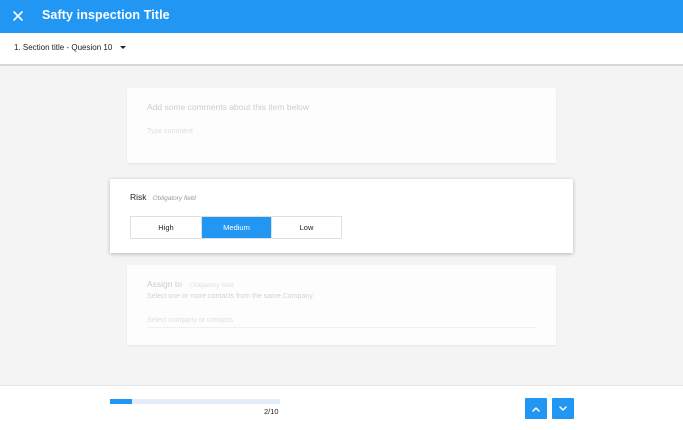 The width and height of the screenshot is (683, 430). What do you see at coordinates (211, 285) in the screenshot?
I see `assign-obligatory-note: Obligatory field` at bounding box center [211, 285].